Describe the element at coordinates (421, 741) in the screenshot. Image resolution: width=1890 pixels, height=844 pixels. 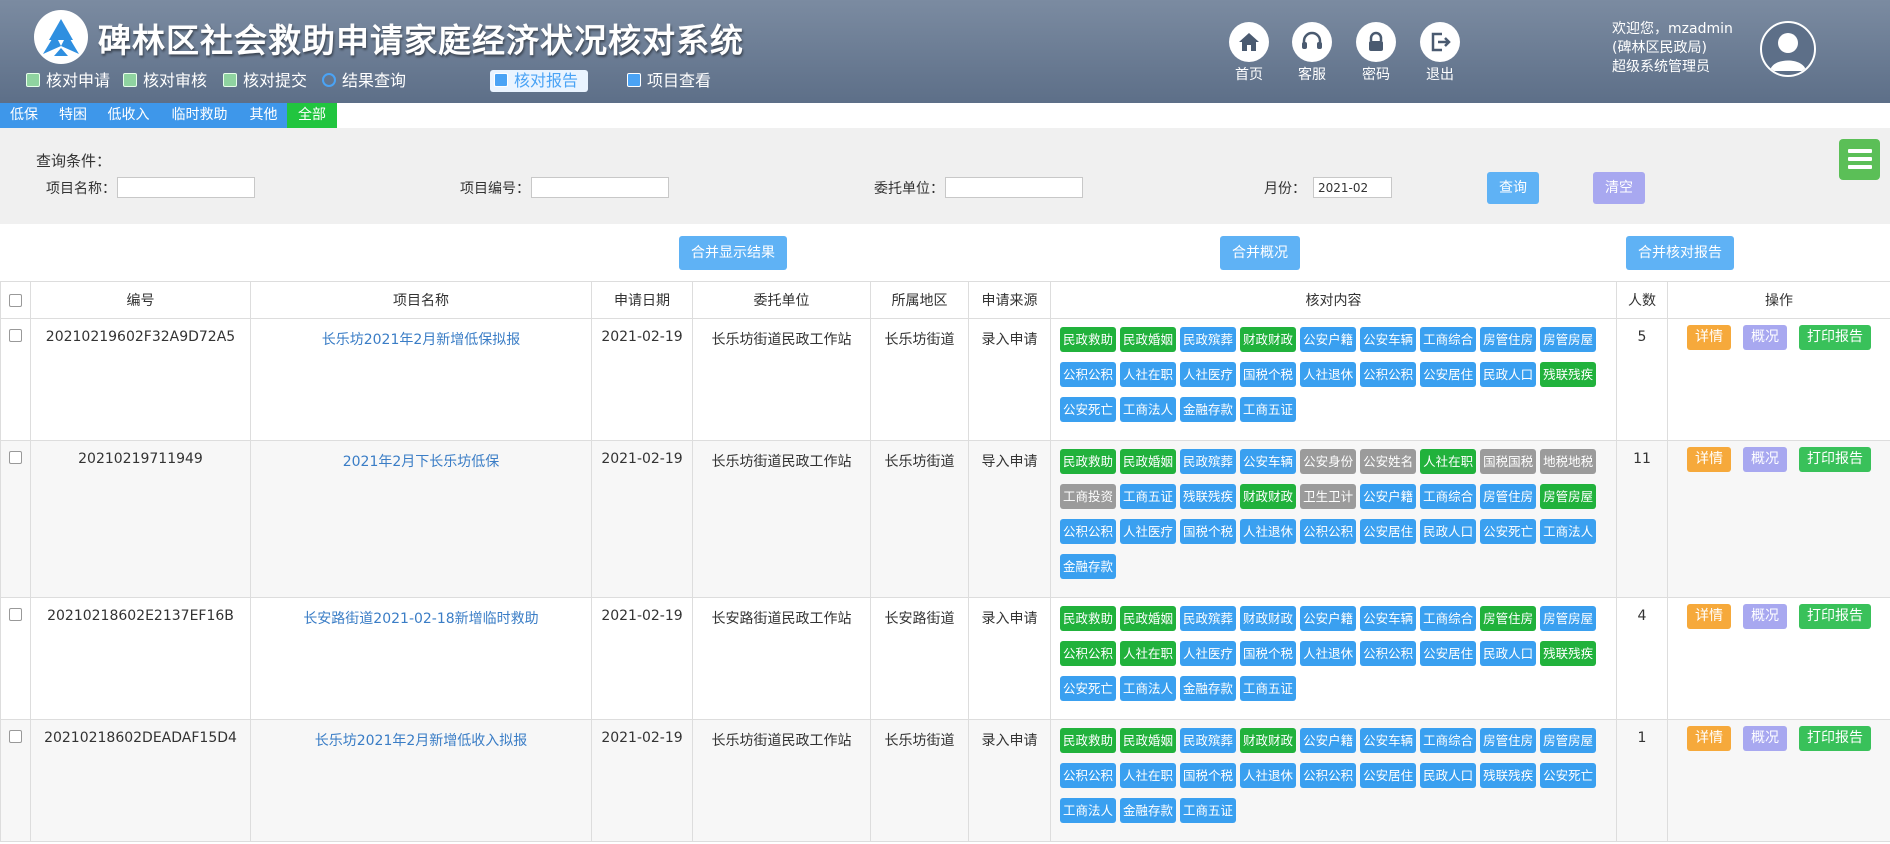
I see `project-link: 长乐坊2021年2月新增低收入拟报` at that location.